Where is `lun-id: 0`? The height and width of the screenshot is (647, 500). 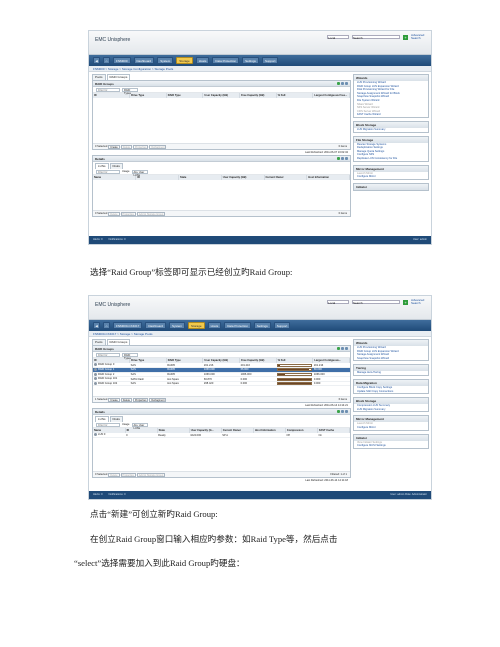 lun-id: 0 is located at coordinates (141, 436).